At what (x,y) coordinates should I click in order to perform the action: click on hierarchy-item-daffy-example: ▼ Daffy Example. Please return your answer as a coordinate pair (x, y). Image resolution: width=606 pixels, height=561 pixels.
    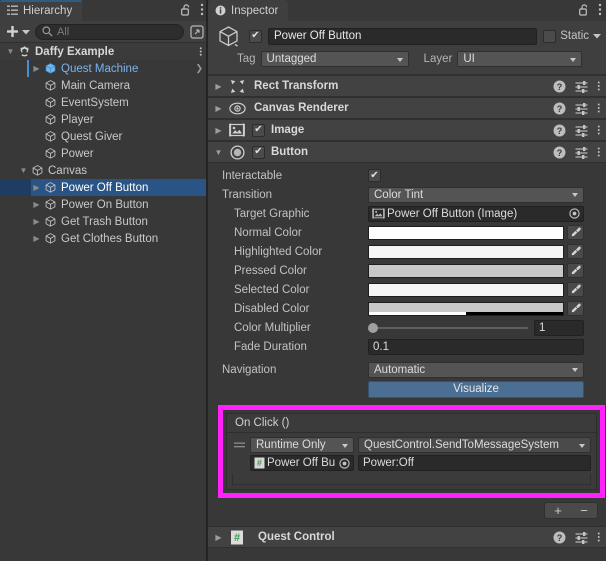
    Looking at the image, I should click on (104, 51).